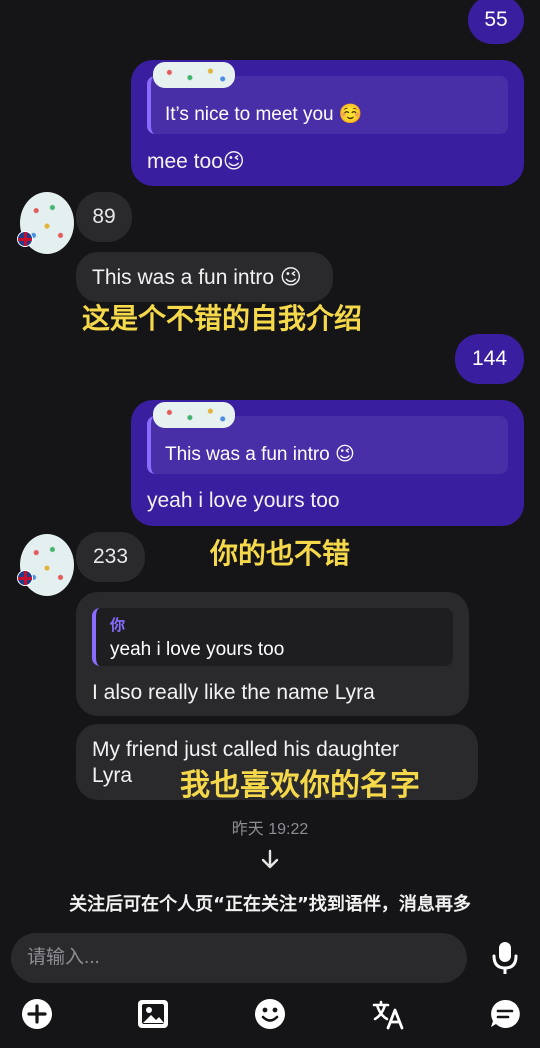 This screenshot has width=540, height=1048. Describe the element at coordinates (505, 958) in the screenshot. I see `microphone-icon` at that location.